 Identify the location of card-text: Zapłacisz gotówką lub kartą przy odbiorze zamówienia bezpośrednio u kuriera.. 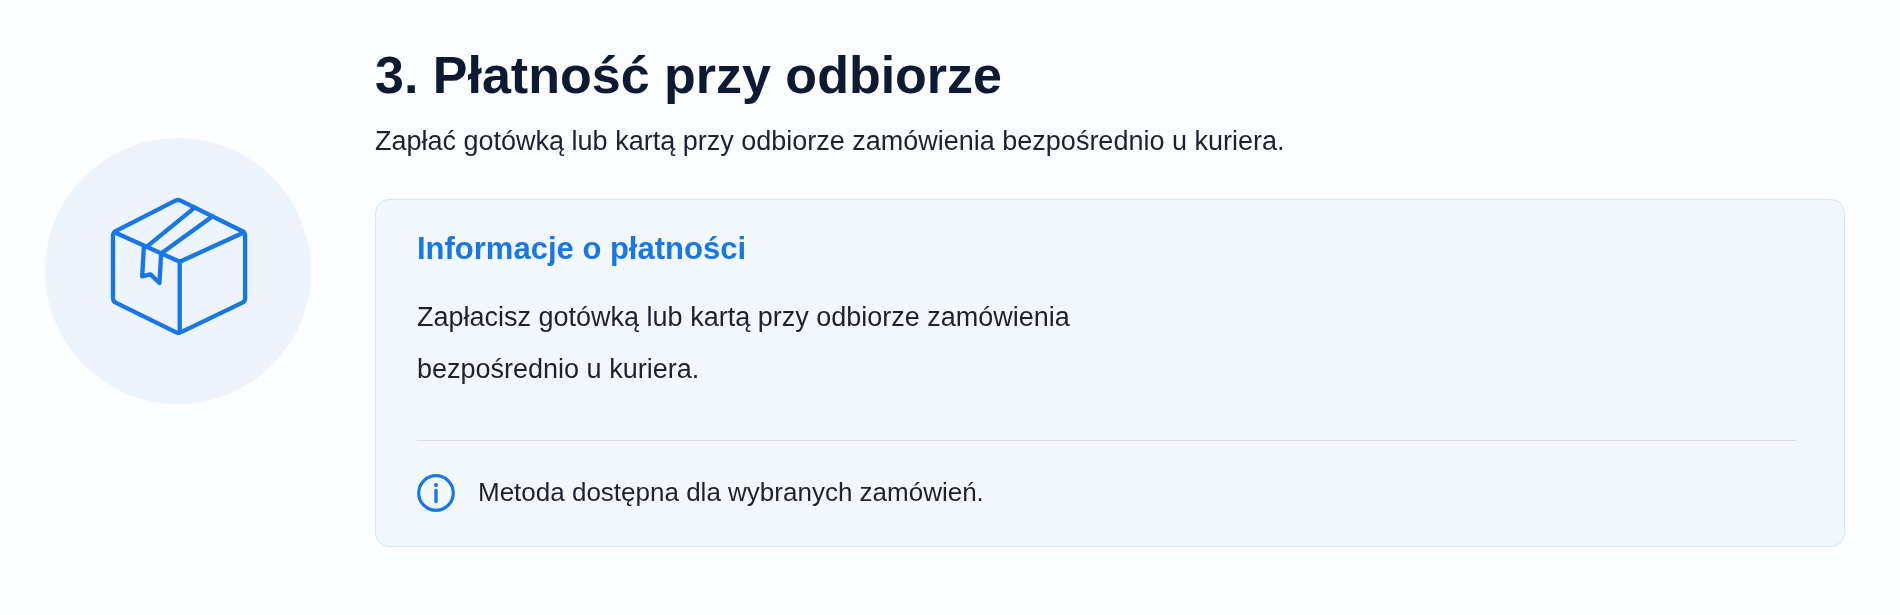
(744, 344).